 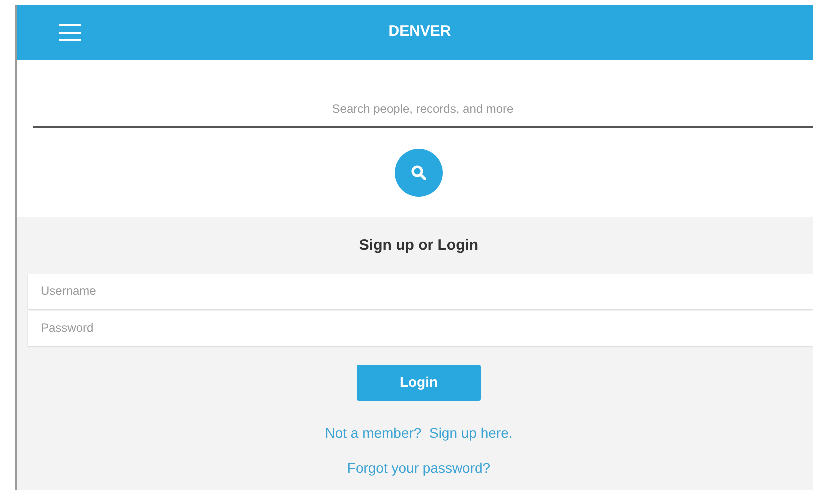 What do you see at coordinates (419, 246) in the screenshot?
I see `login-heading: Sign up or Login` at bounding box center [419, 246].